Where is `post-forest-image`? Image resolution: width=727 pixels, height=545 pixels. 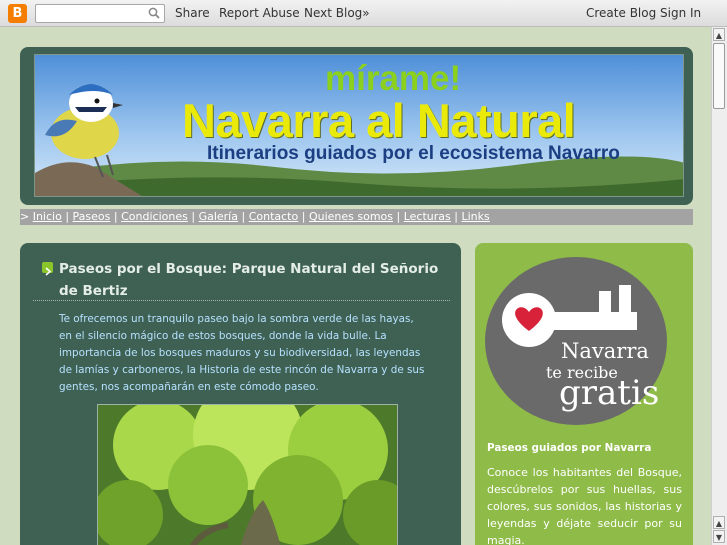
post-forest-image is located at coordinates (247, 474).